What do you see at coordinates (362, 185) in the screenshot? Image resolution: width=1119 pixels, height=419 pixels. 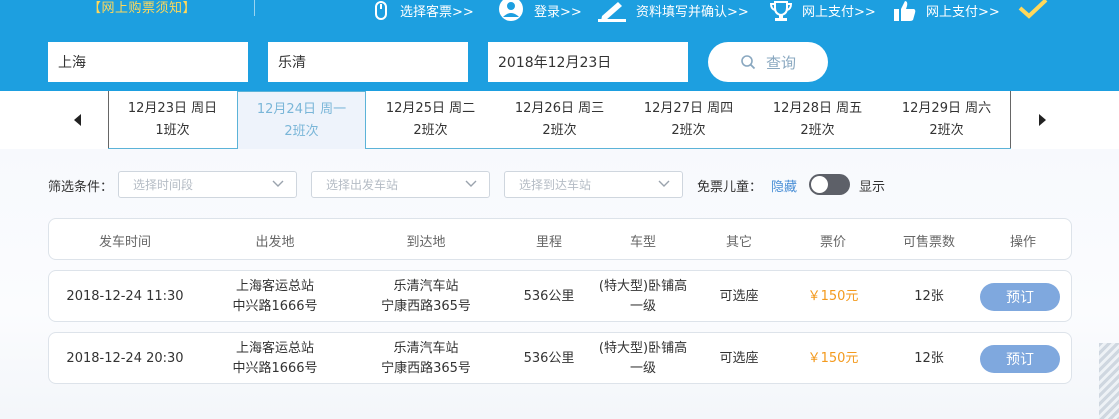 I see `depart-station-placeholder: 选择出发车站` at bounding box center [362, 185].